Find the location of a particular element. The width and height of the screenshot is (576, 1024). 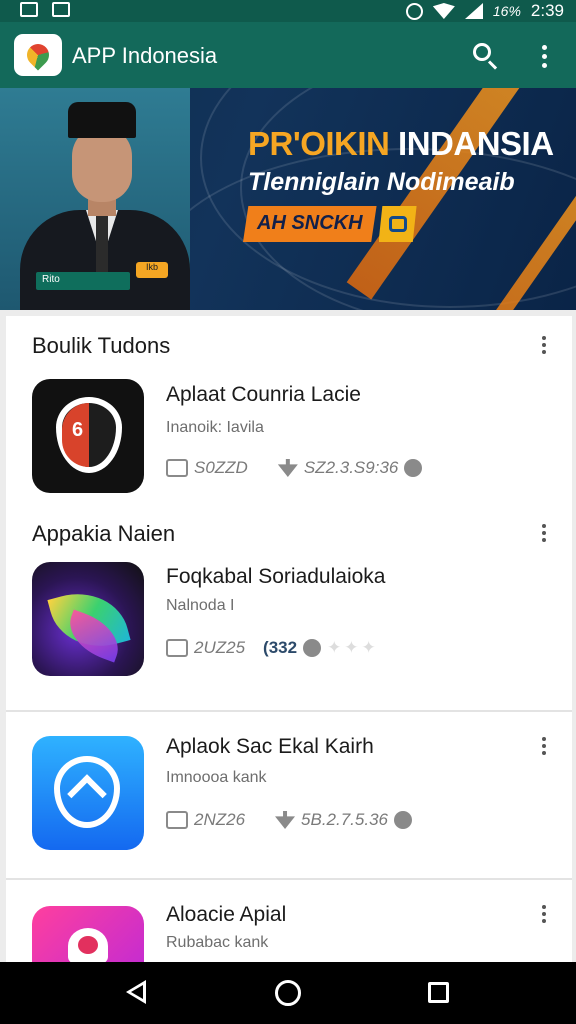

cta-app-icon is located at coordinates (397, 224).